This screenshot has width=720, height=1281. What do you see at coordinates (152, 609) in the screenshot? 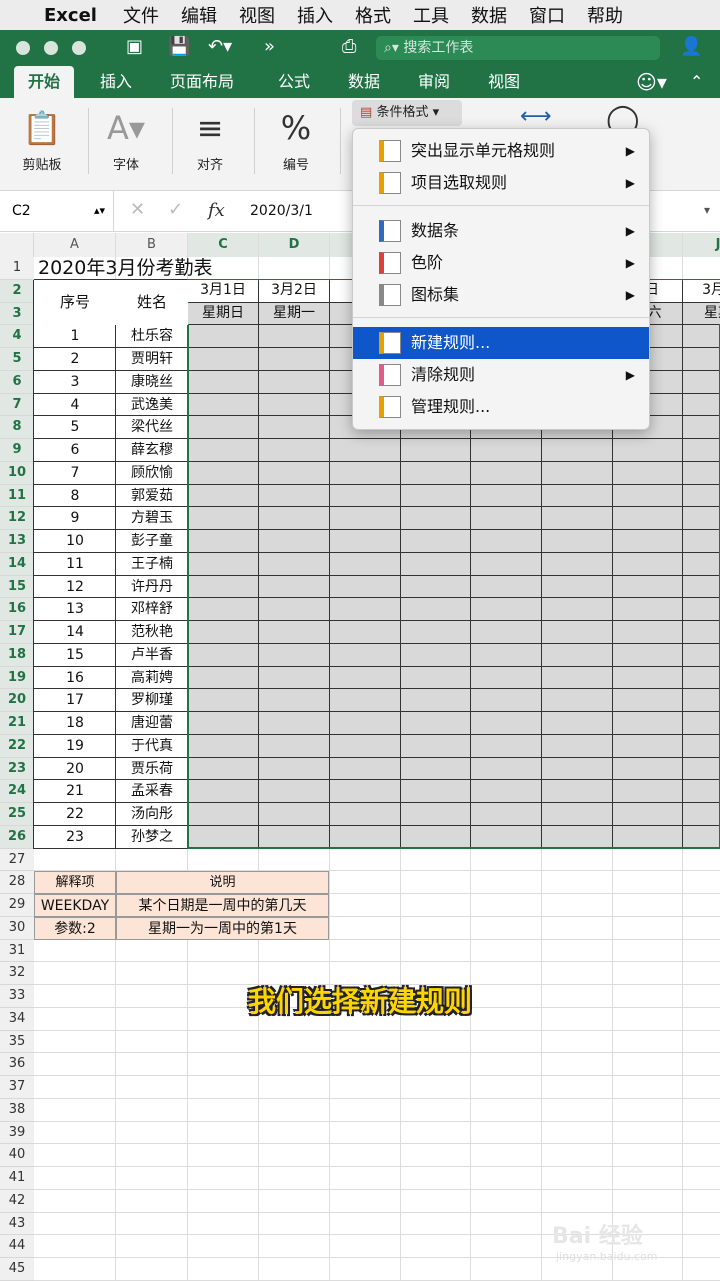
I see `name-cell: 邓梓舒` at bounding box center [152, 609].